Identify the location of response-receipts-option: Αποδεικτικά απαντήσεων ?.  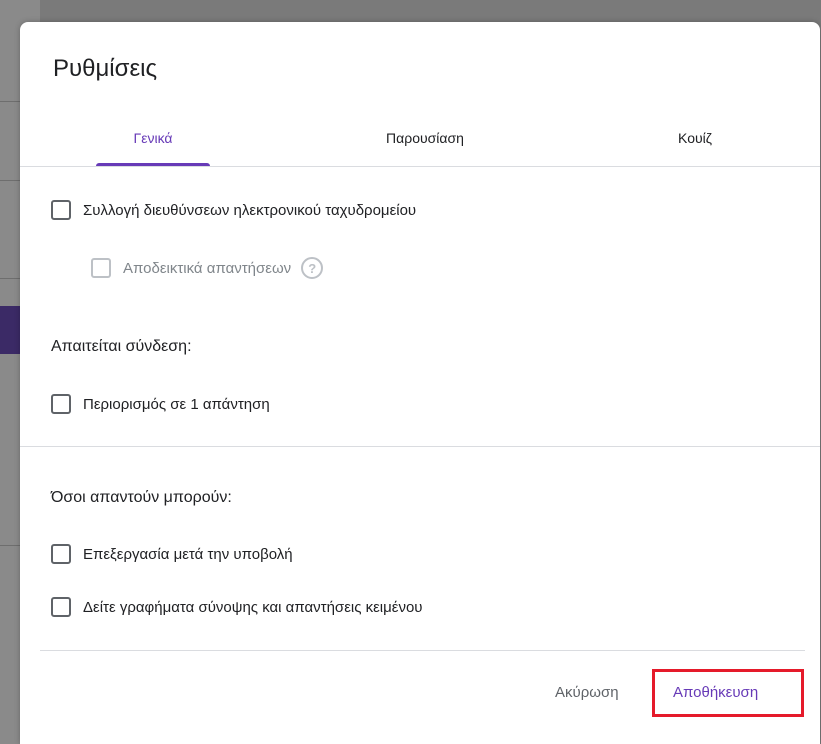
(207, 268).